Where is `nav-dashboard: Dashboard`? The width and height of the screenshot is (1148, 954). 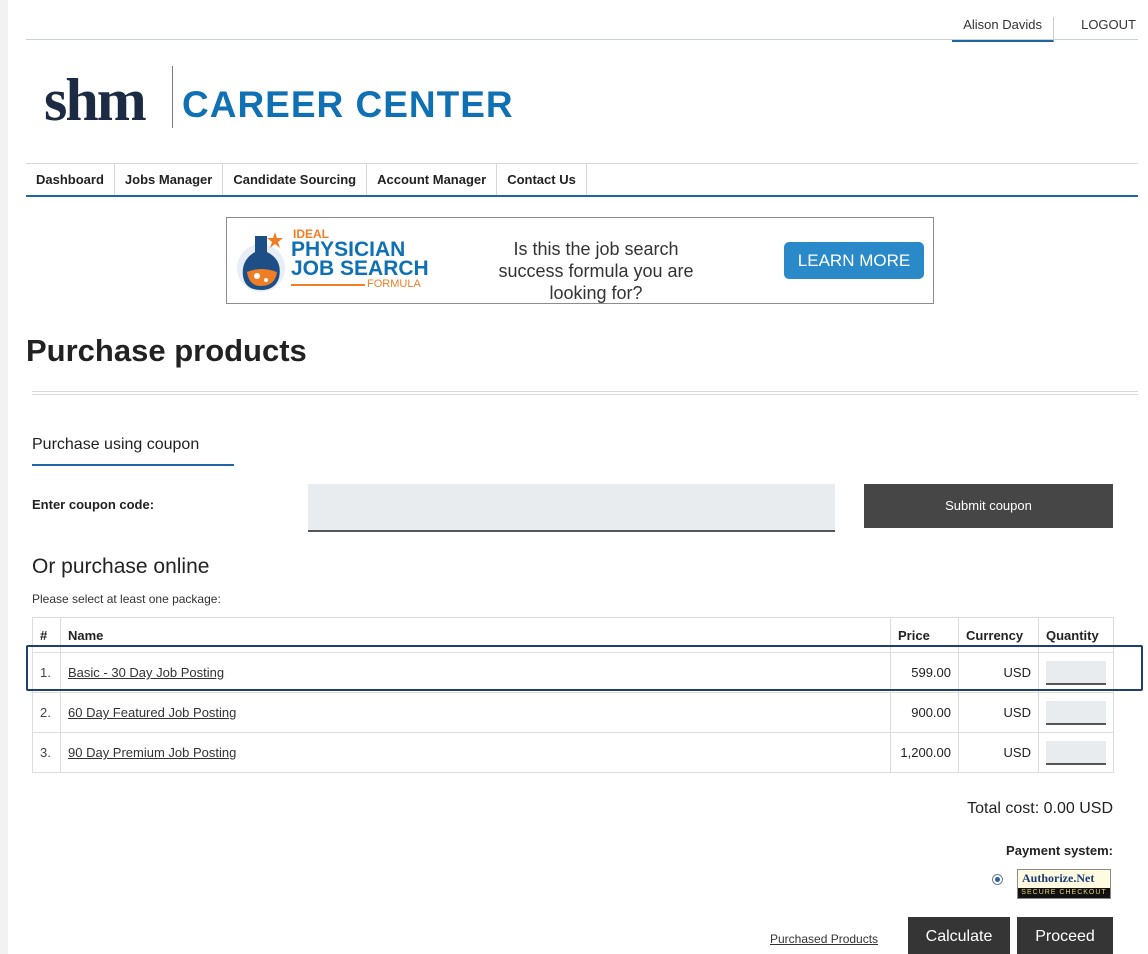 nav-dashboard: Dashboard is located at coordinates (70, 179).